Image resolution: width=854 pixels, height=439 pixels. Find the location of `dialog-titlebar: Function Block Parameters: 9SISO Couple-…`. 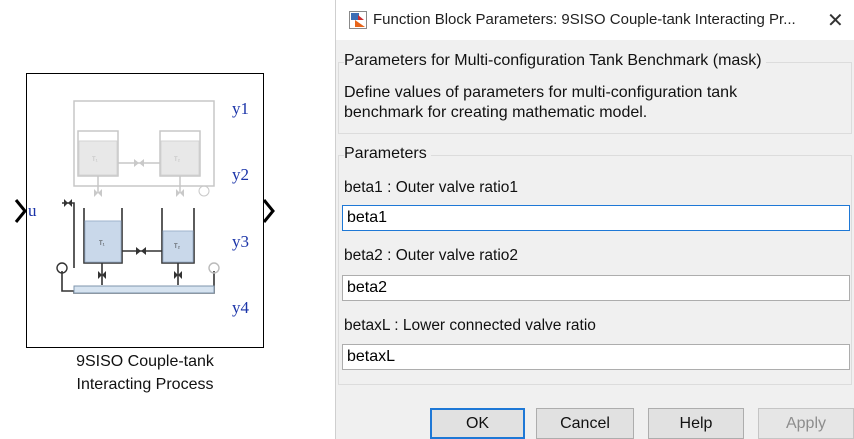

dialog-titlebar: Function Block Parameters: 9SISO Couple-… is located at coordinates (595, 20).